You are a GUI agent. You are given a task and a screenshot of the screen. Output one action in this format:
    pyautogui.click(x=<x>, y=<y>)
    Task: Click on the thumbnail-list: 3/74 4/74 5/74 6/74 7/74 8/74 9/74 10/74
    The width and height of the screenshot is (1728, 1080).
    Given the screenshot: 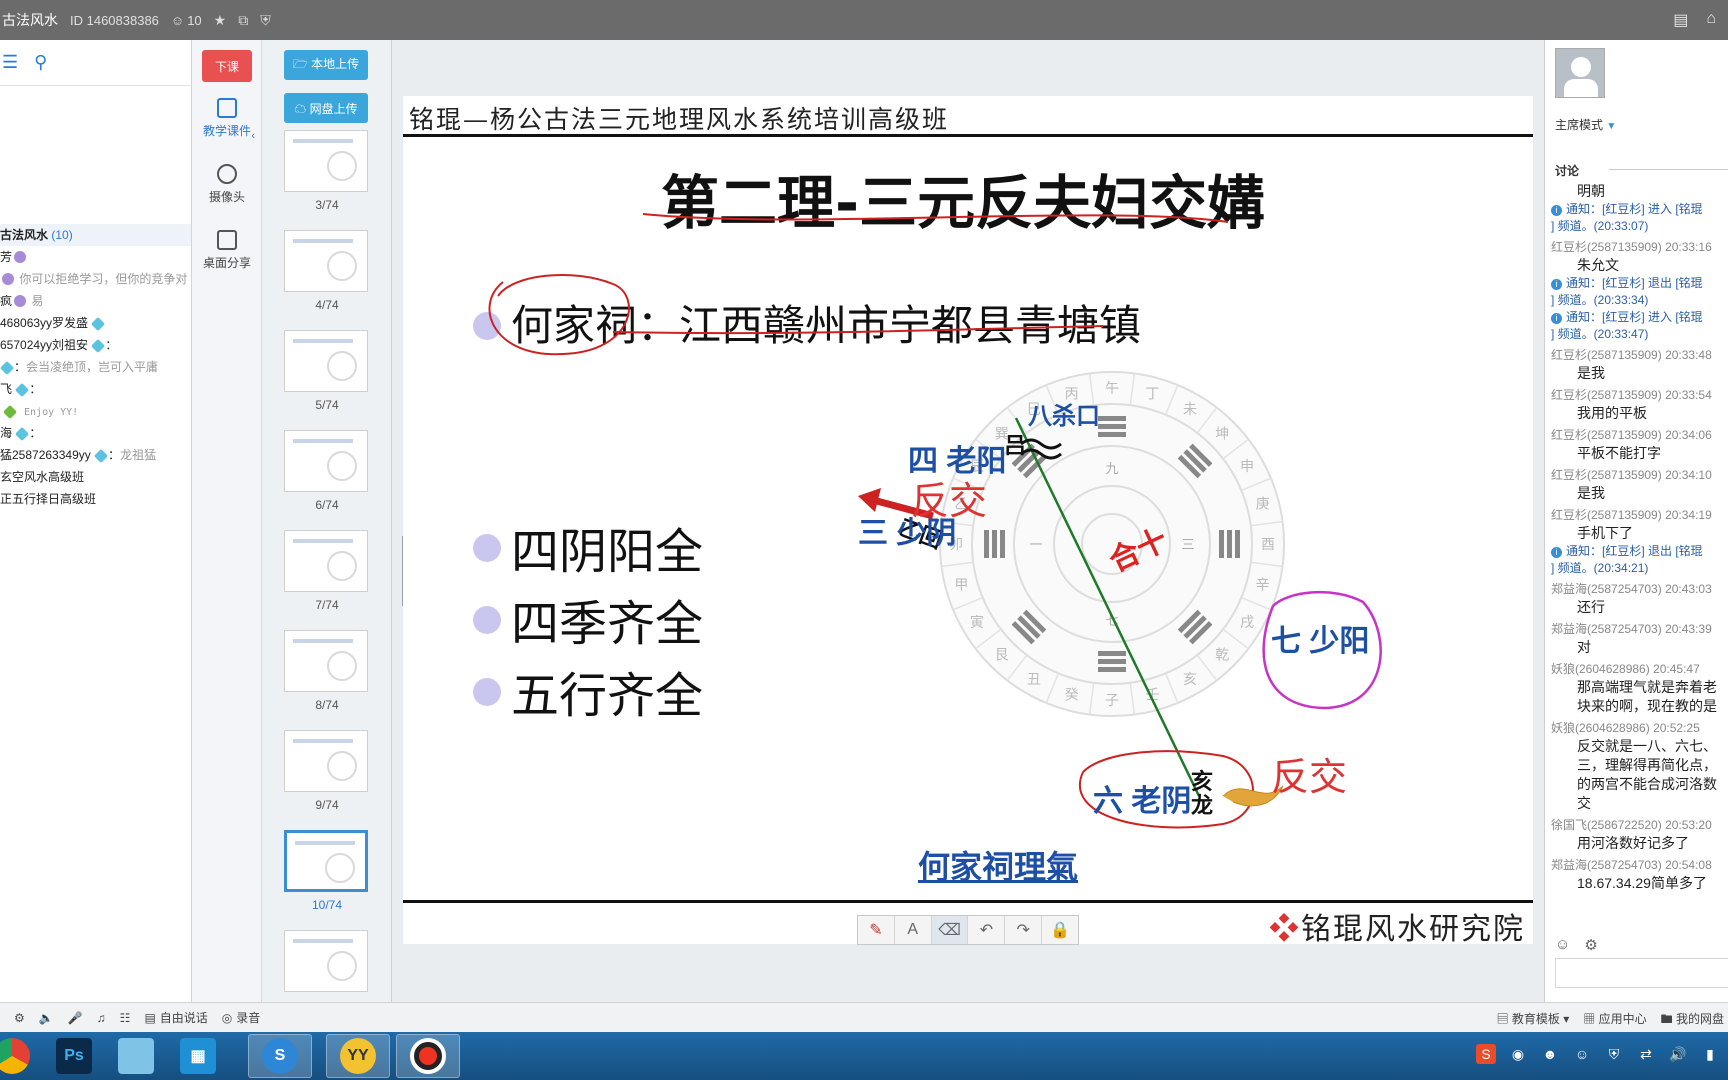 What is the action you would take?
    pyautogui.click(x=326, y=566)
    